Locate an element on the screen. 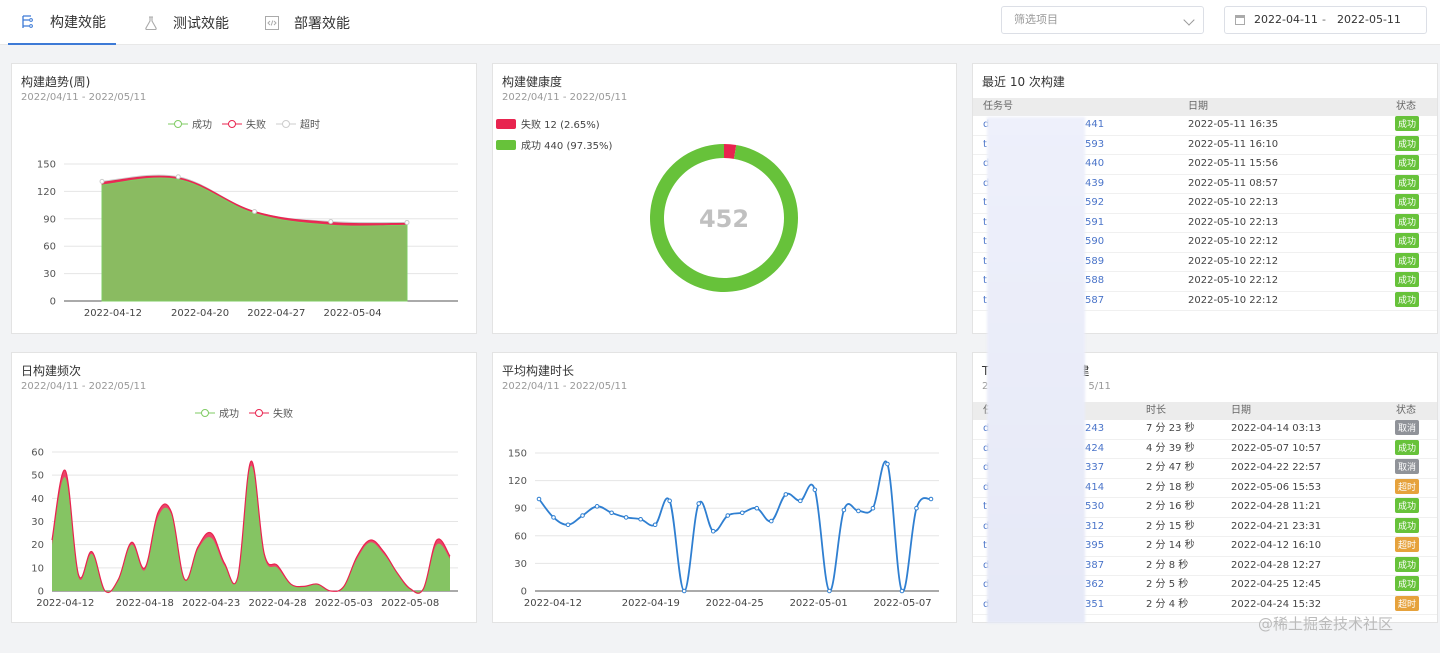 The height and width of the screenshot is (653, 1440). build-date: 2022-05-07 10:57 is located at coordinates (1276, 448).